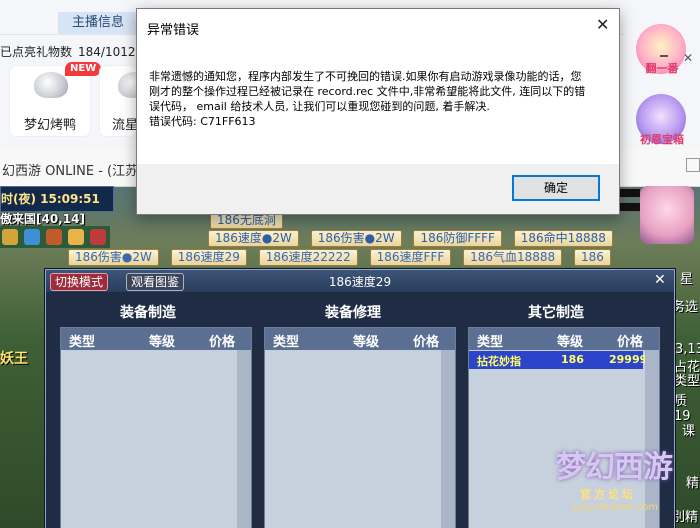 The image size is (700, 528). What do you see at coordinates (563, 238) in the screenshot?
I see `stall-sign: 186命中18888` at bounding box center [563, 238].